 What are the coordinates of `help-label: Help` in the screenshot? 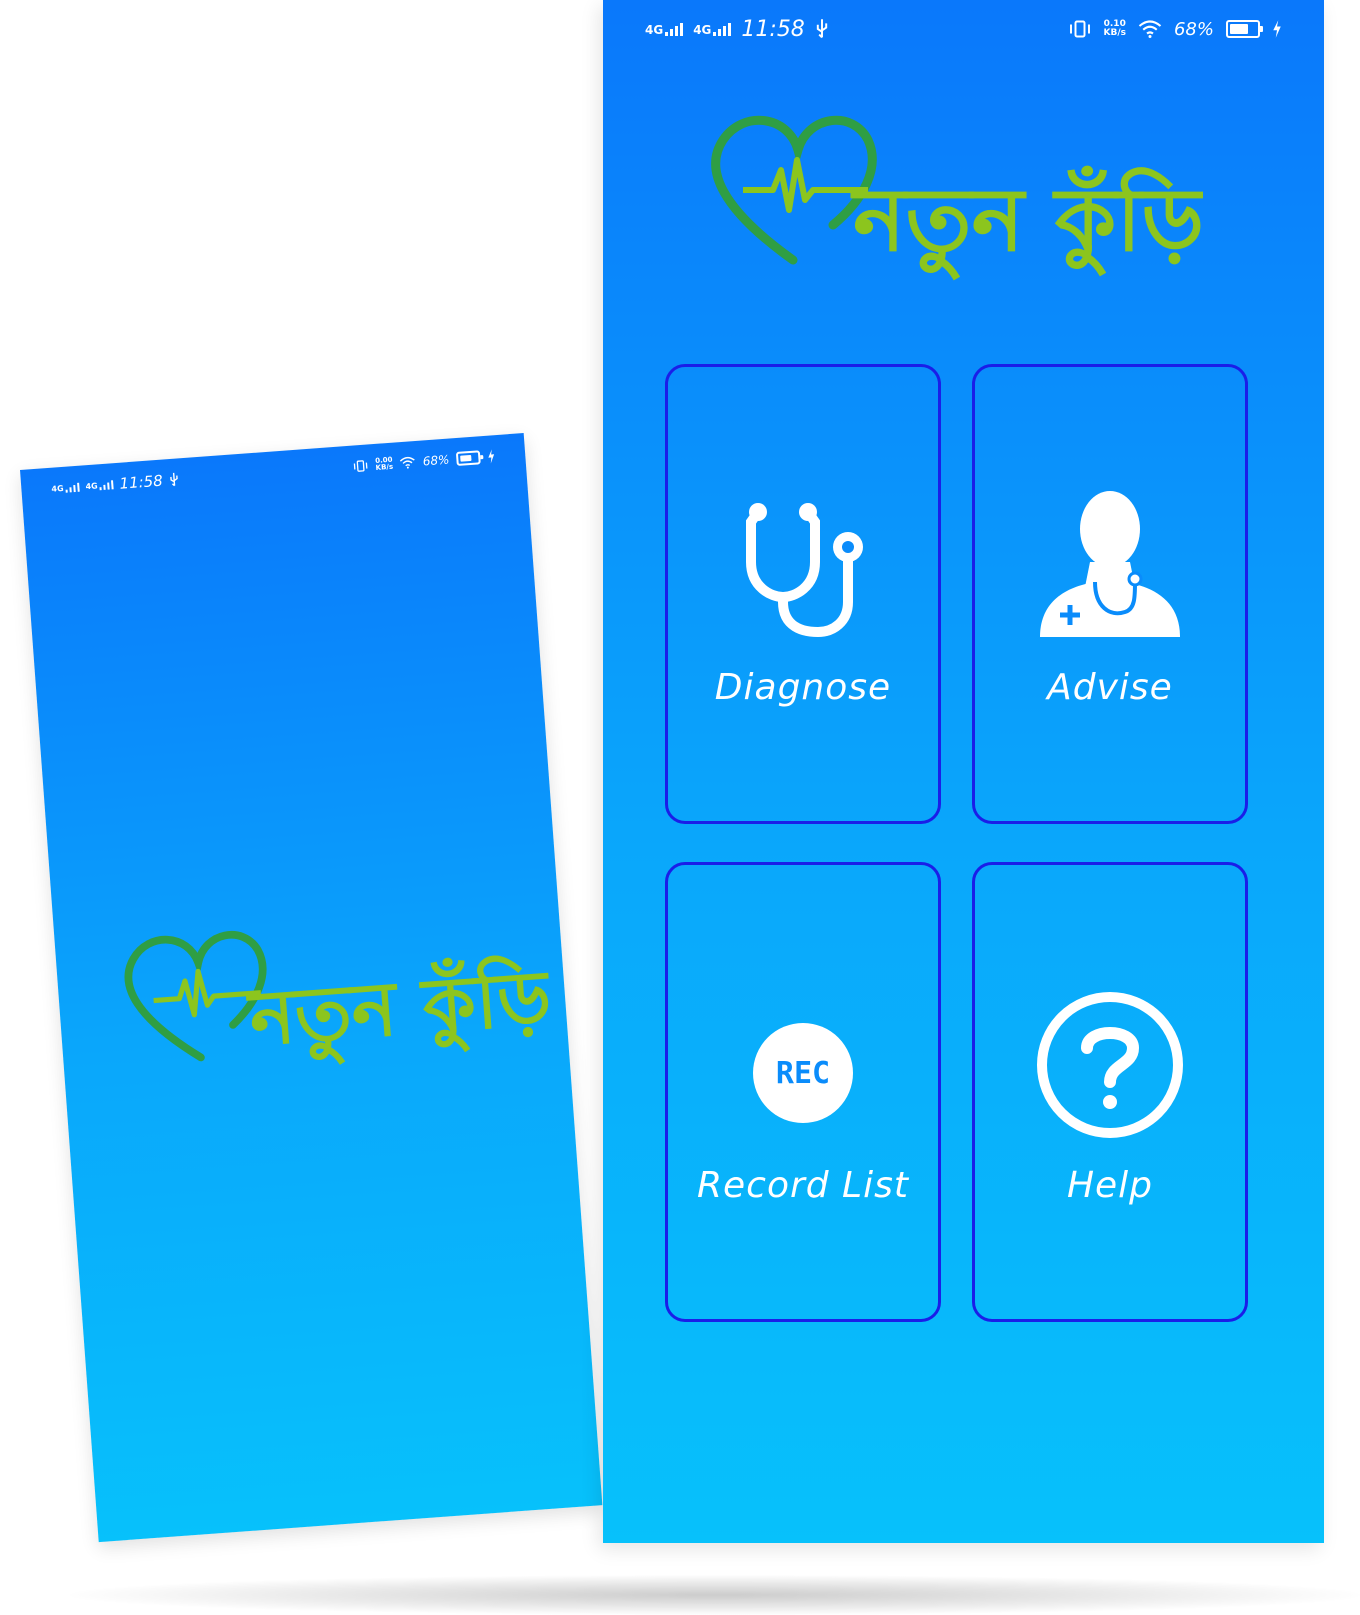 It's located at (1110, 1185).